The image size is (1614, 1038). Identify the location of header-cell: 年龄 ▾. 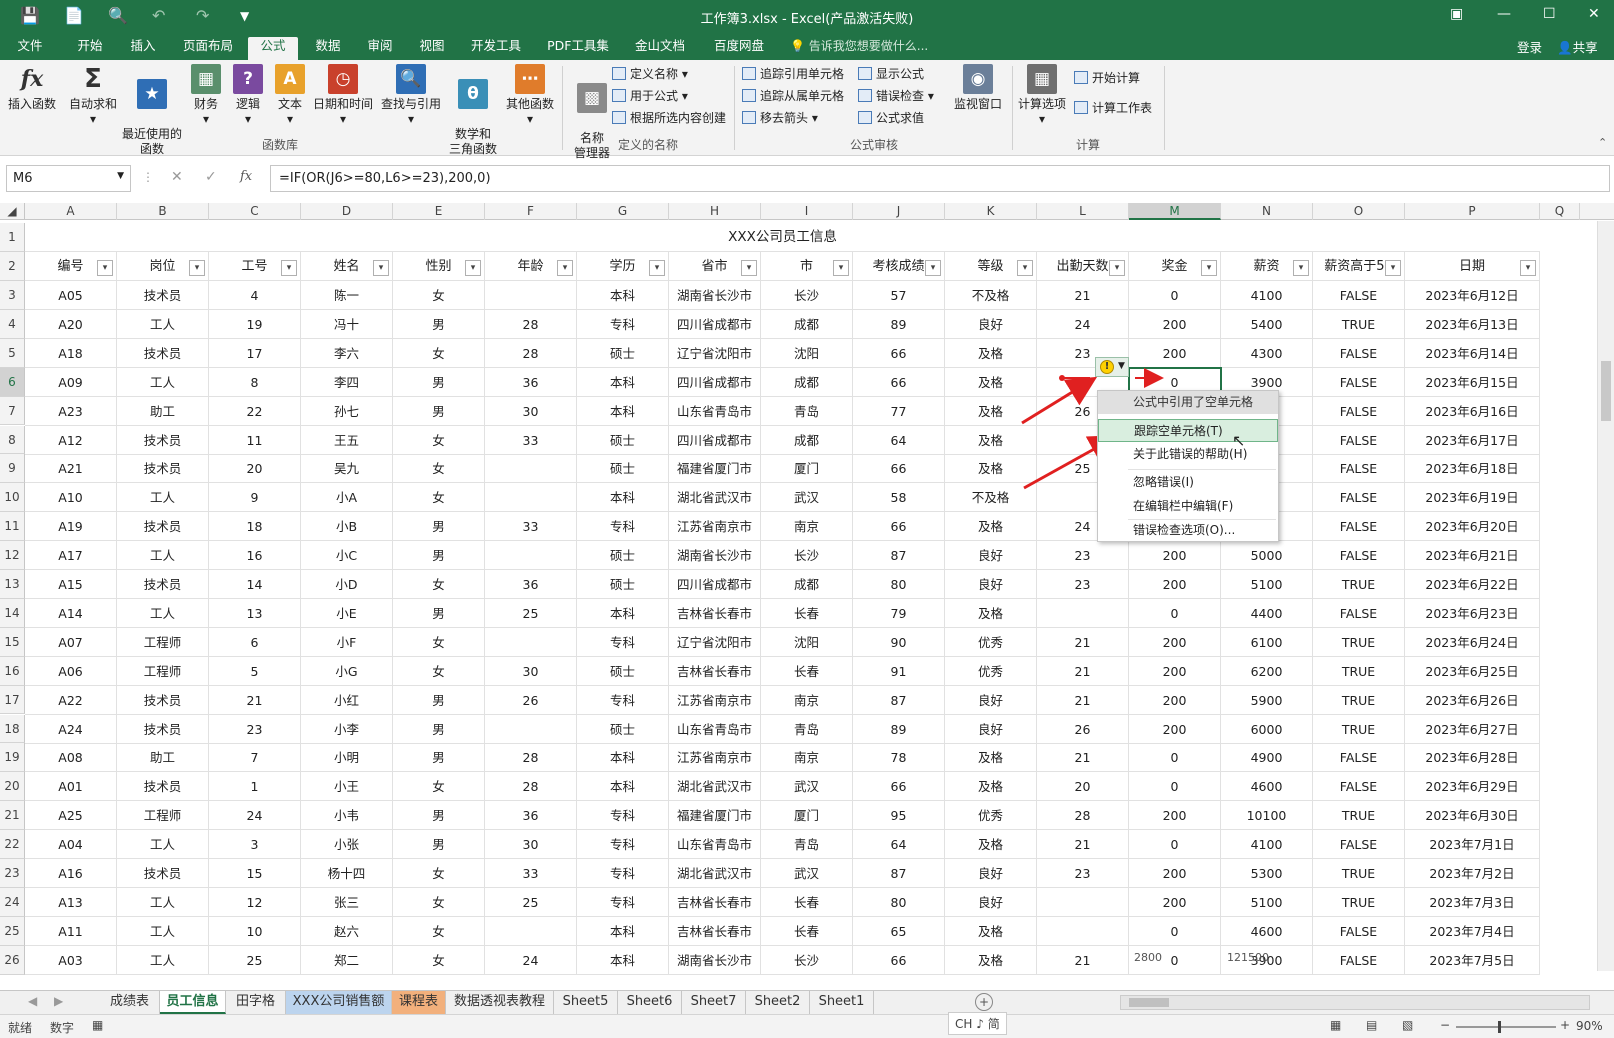
(531, 266).